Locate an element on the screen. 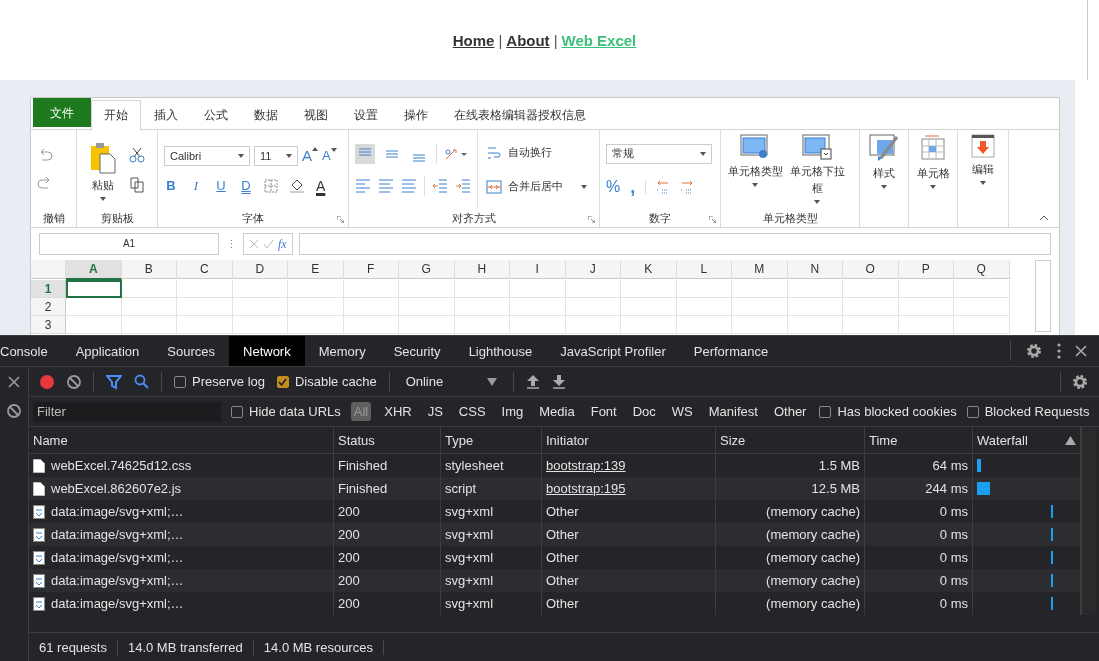  initiator-link: bootstrap:139 is located at coordinates (586, 465).